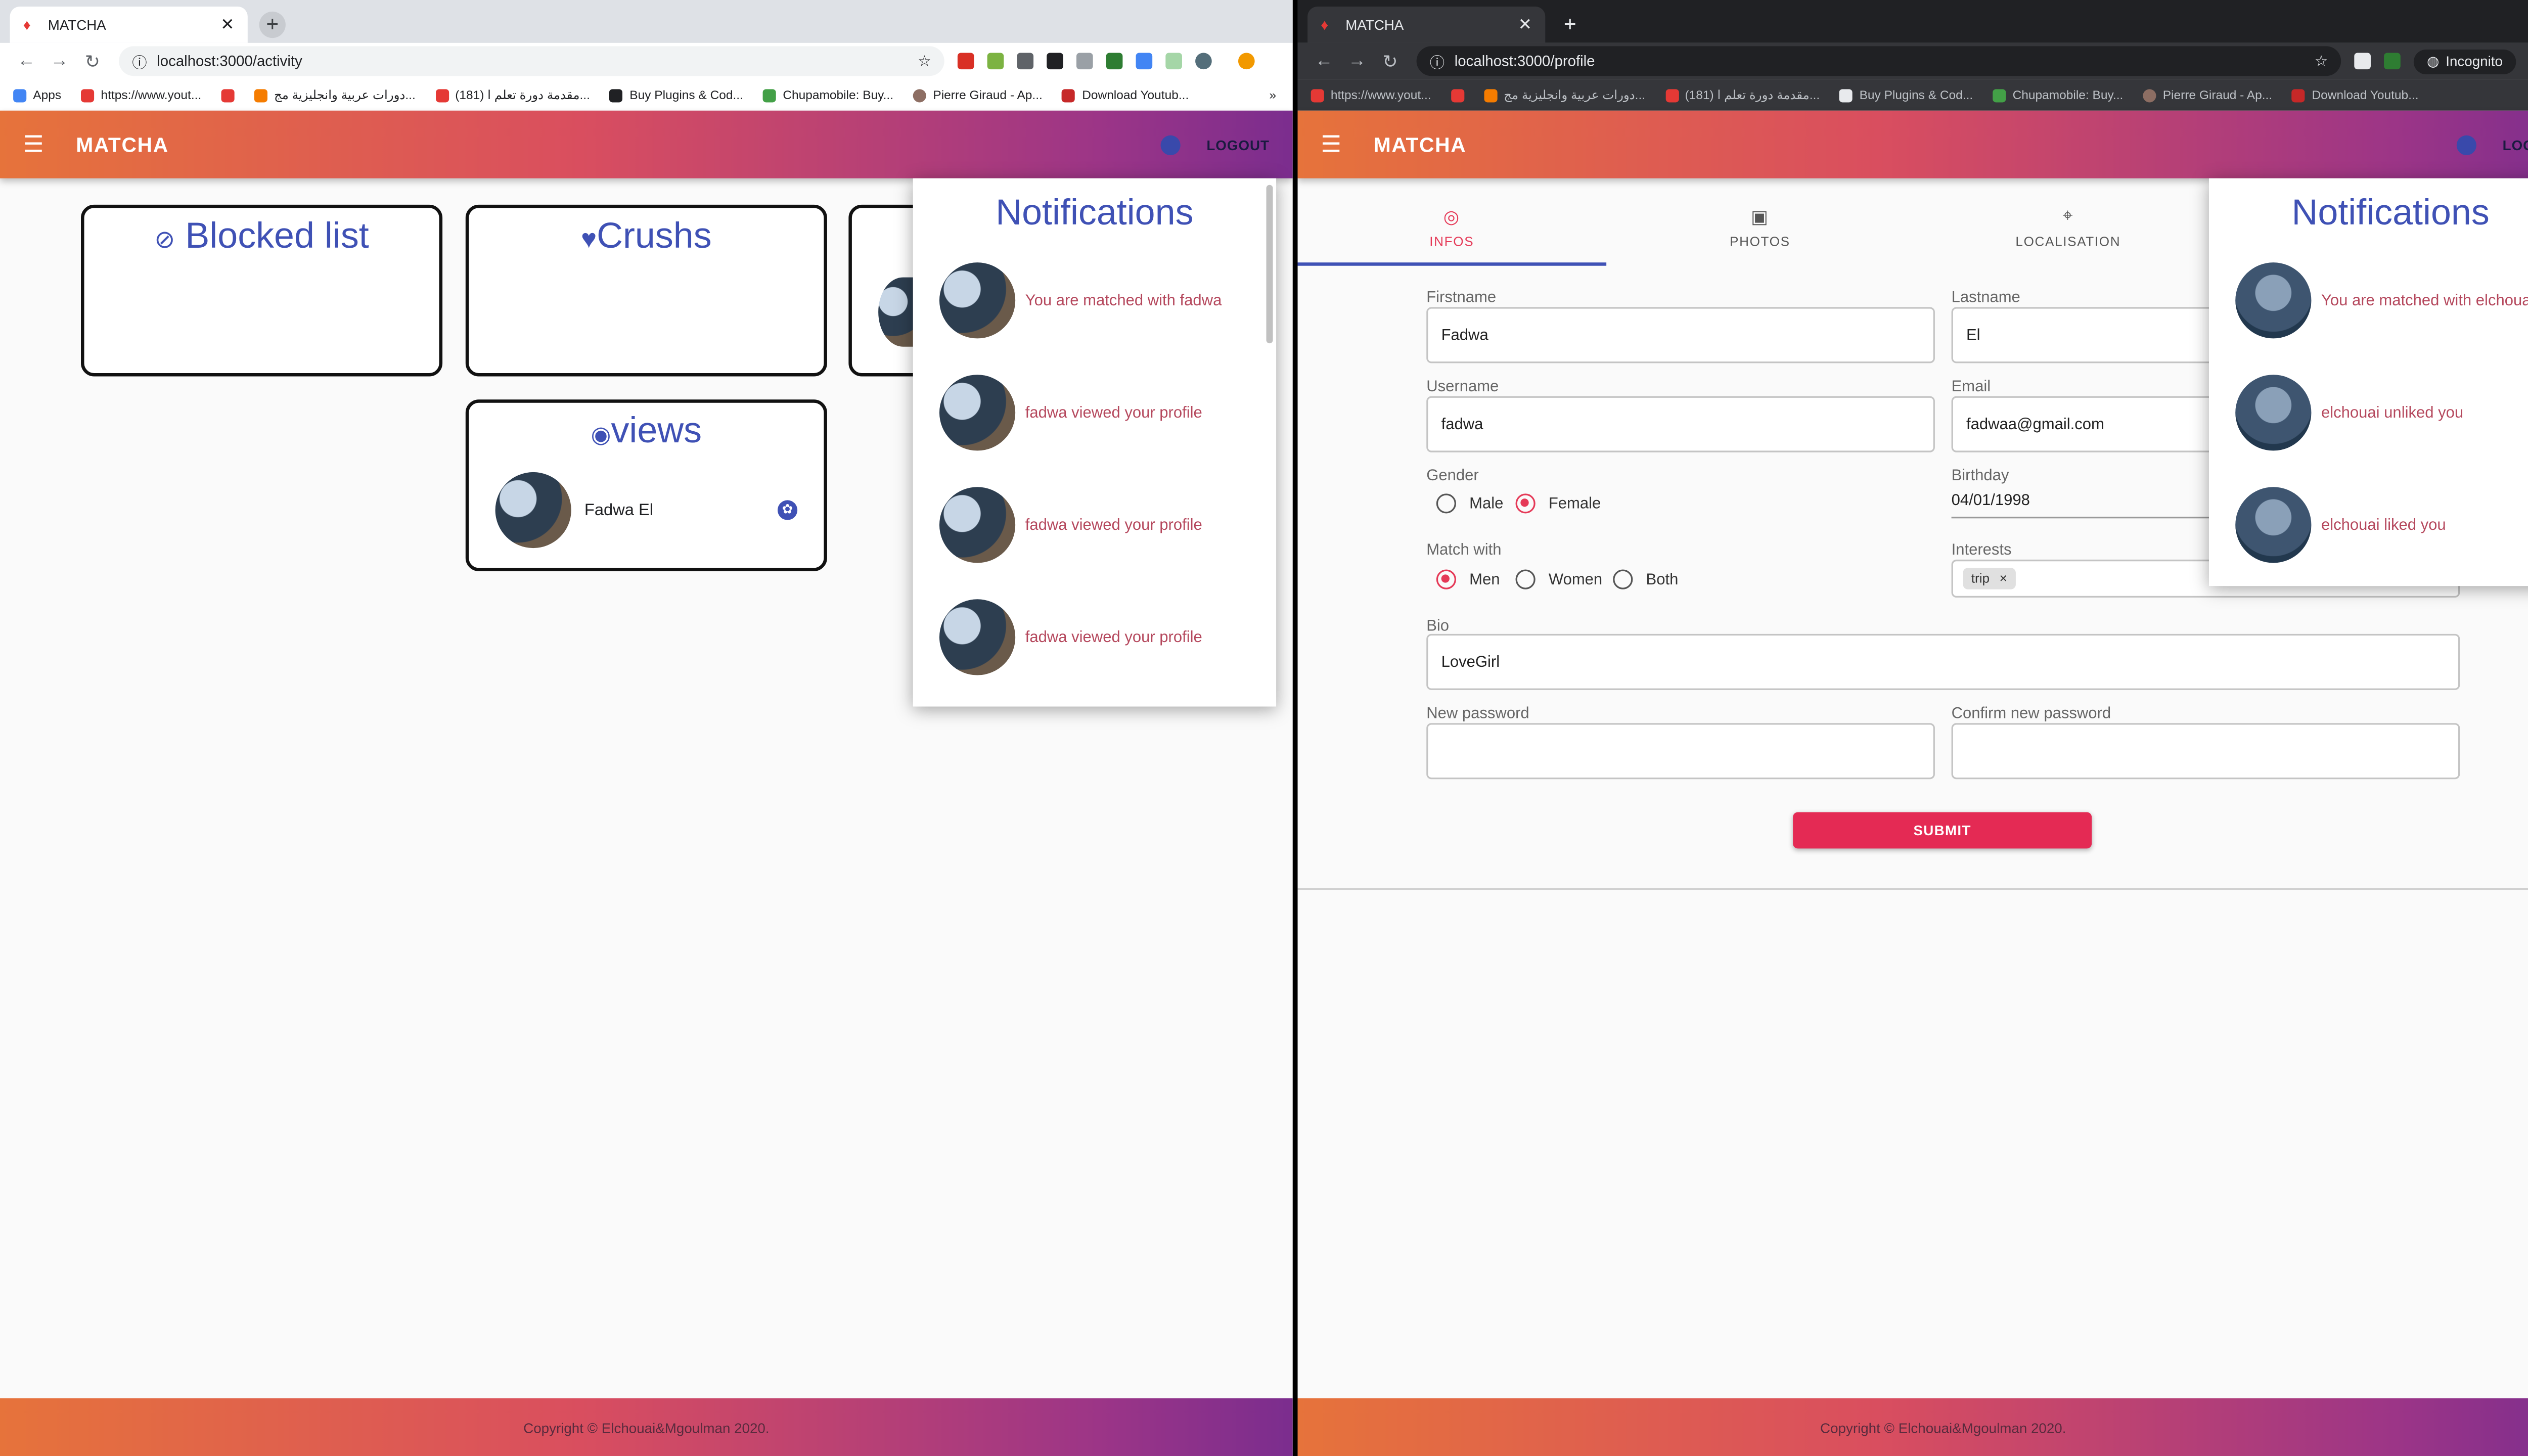 The image size is (2528, 1456). I want to click on firstname-field: Fadwa, so click(1681, 335).